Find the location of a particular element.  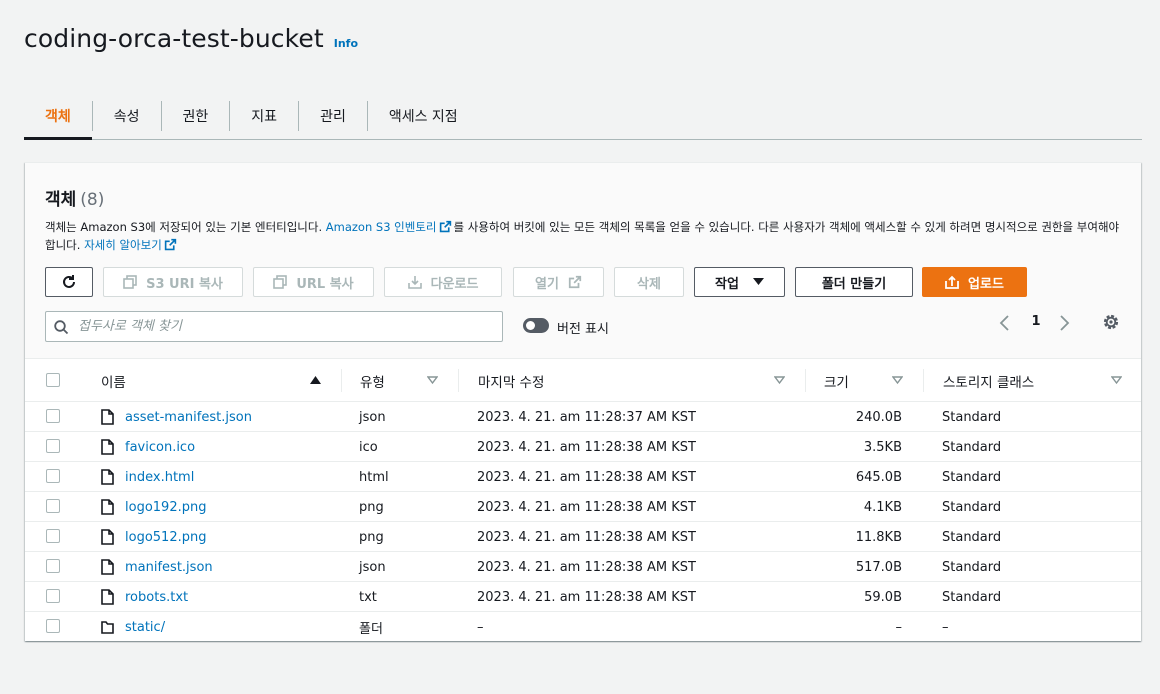

tab-management: 관리 is located at coordinates (333, 115).